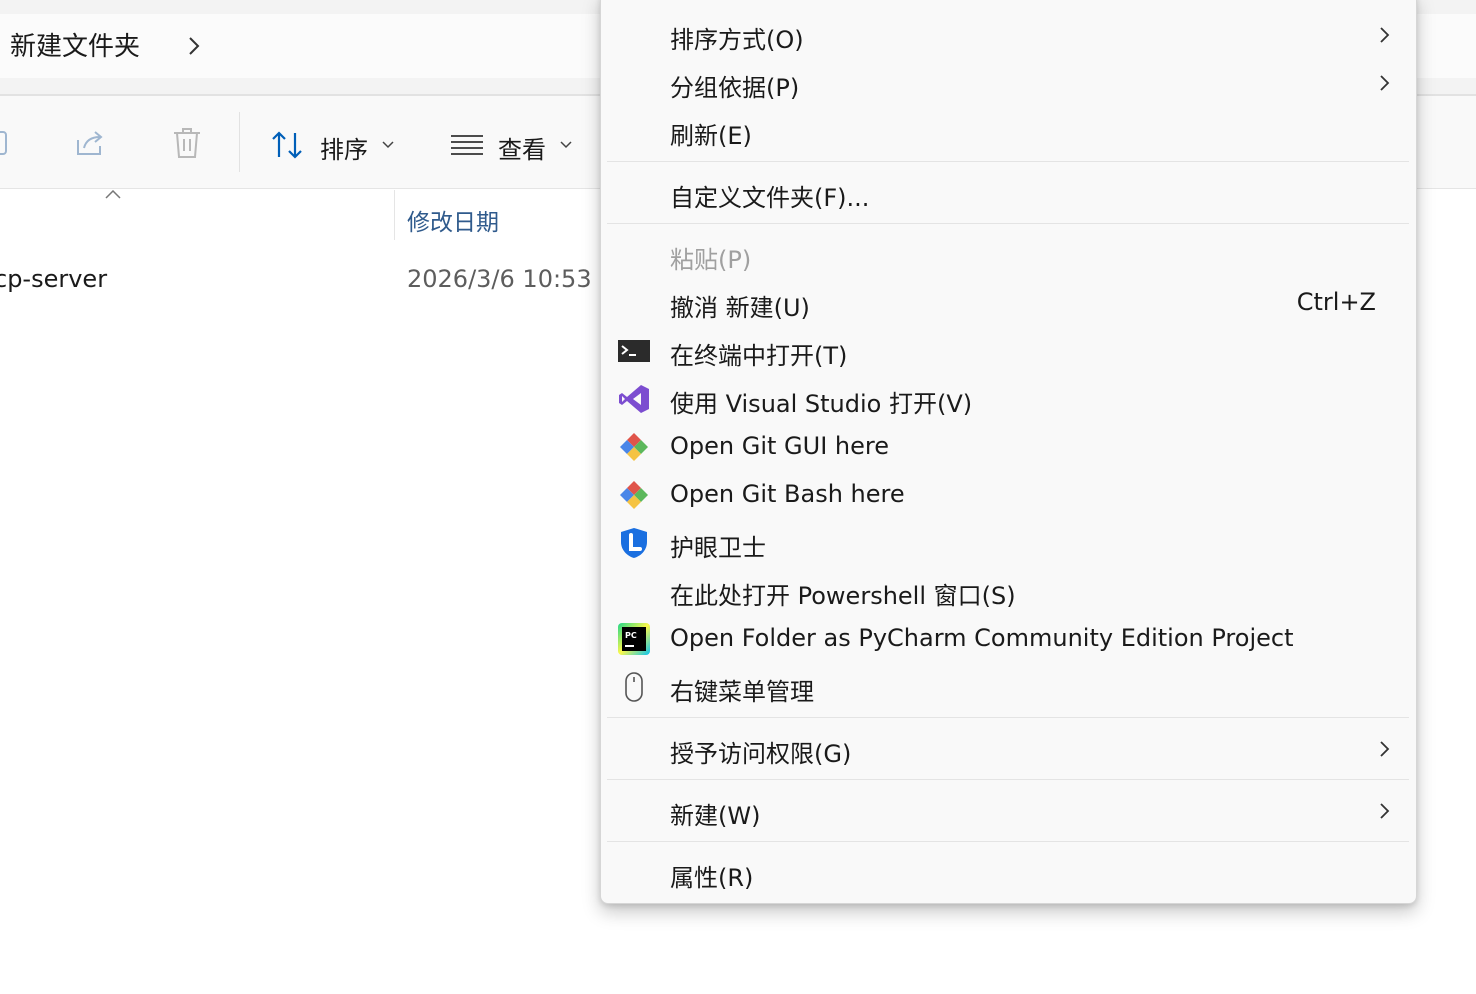 This screenshot has width=1476, height=994. I want to click on menu-item-paste: 粘贴(P), so click(1008, 255).